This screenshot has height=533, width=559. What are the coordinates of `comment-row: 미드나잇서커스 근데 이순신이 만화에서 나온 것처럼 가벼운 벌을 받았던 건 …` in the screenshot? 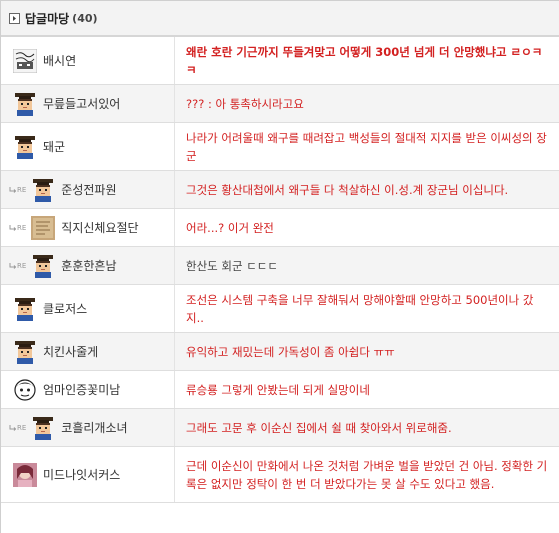 It's located at (280, 475).